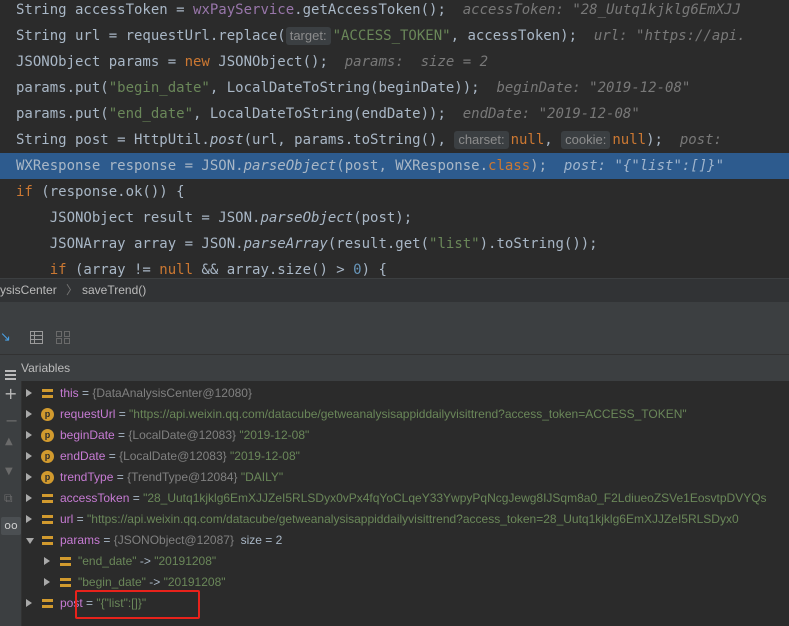 Image resolution: width=789 pixels, height=626 pixels. What do you see at coordinates (344, 140) in the screenshot?
I see `code-text: (url, params.toString(),` at bounding box center [344, 140].